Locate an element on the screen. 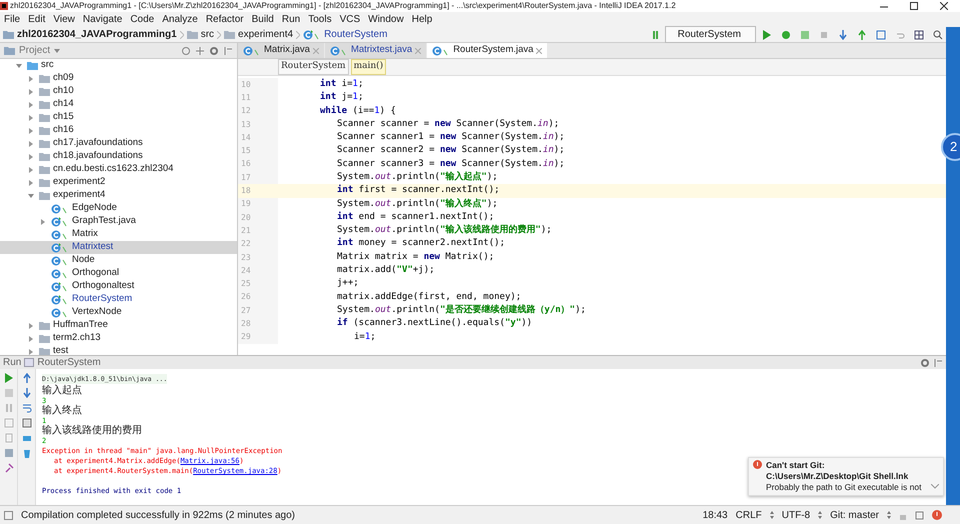  menu-item: File is located at coordinates (12, 19).